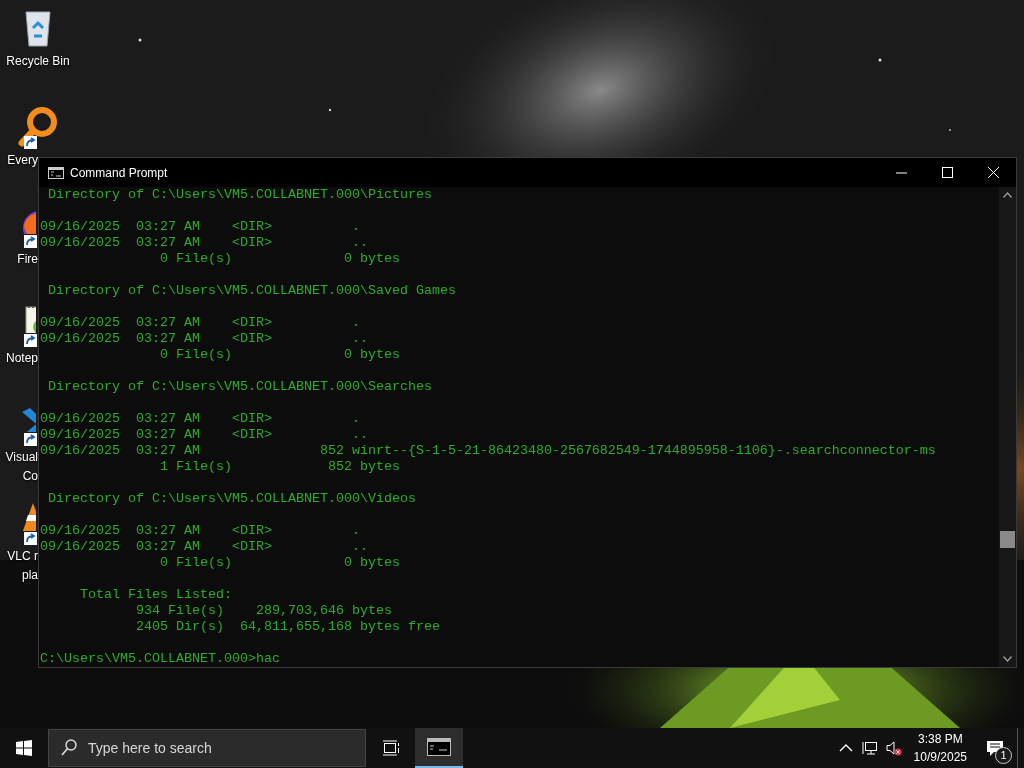  What do you see at coordinates (21, 358) in the screenshot?
I see `icon-label: Notep` at bounding box center [21, 358].